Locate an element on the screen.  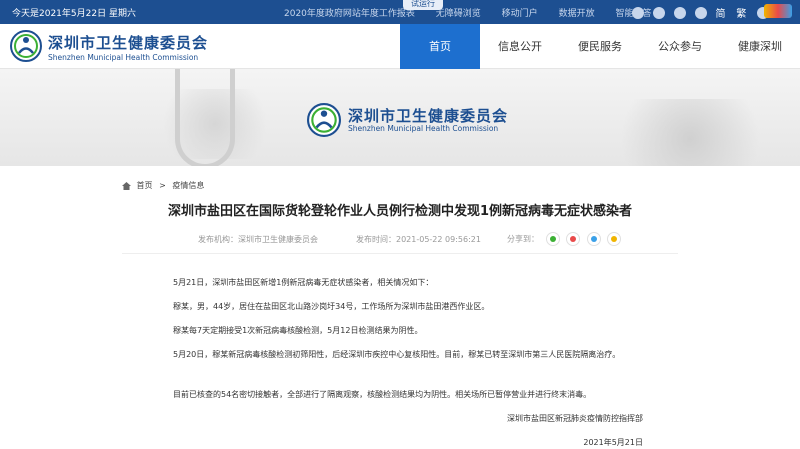
link-annual-report: 2020年度政府网站年度工作报表 is located at coordinates (349, 14).